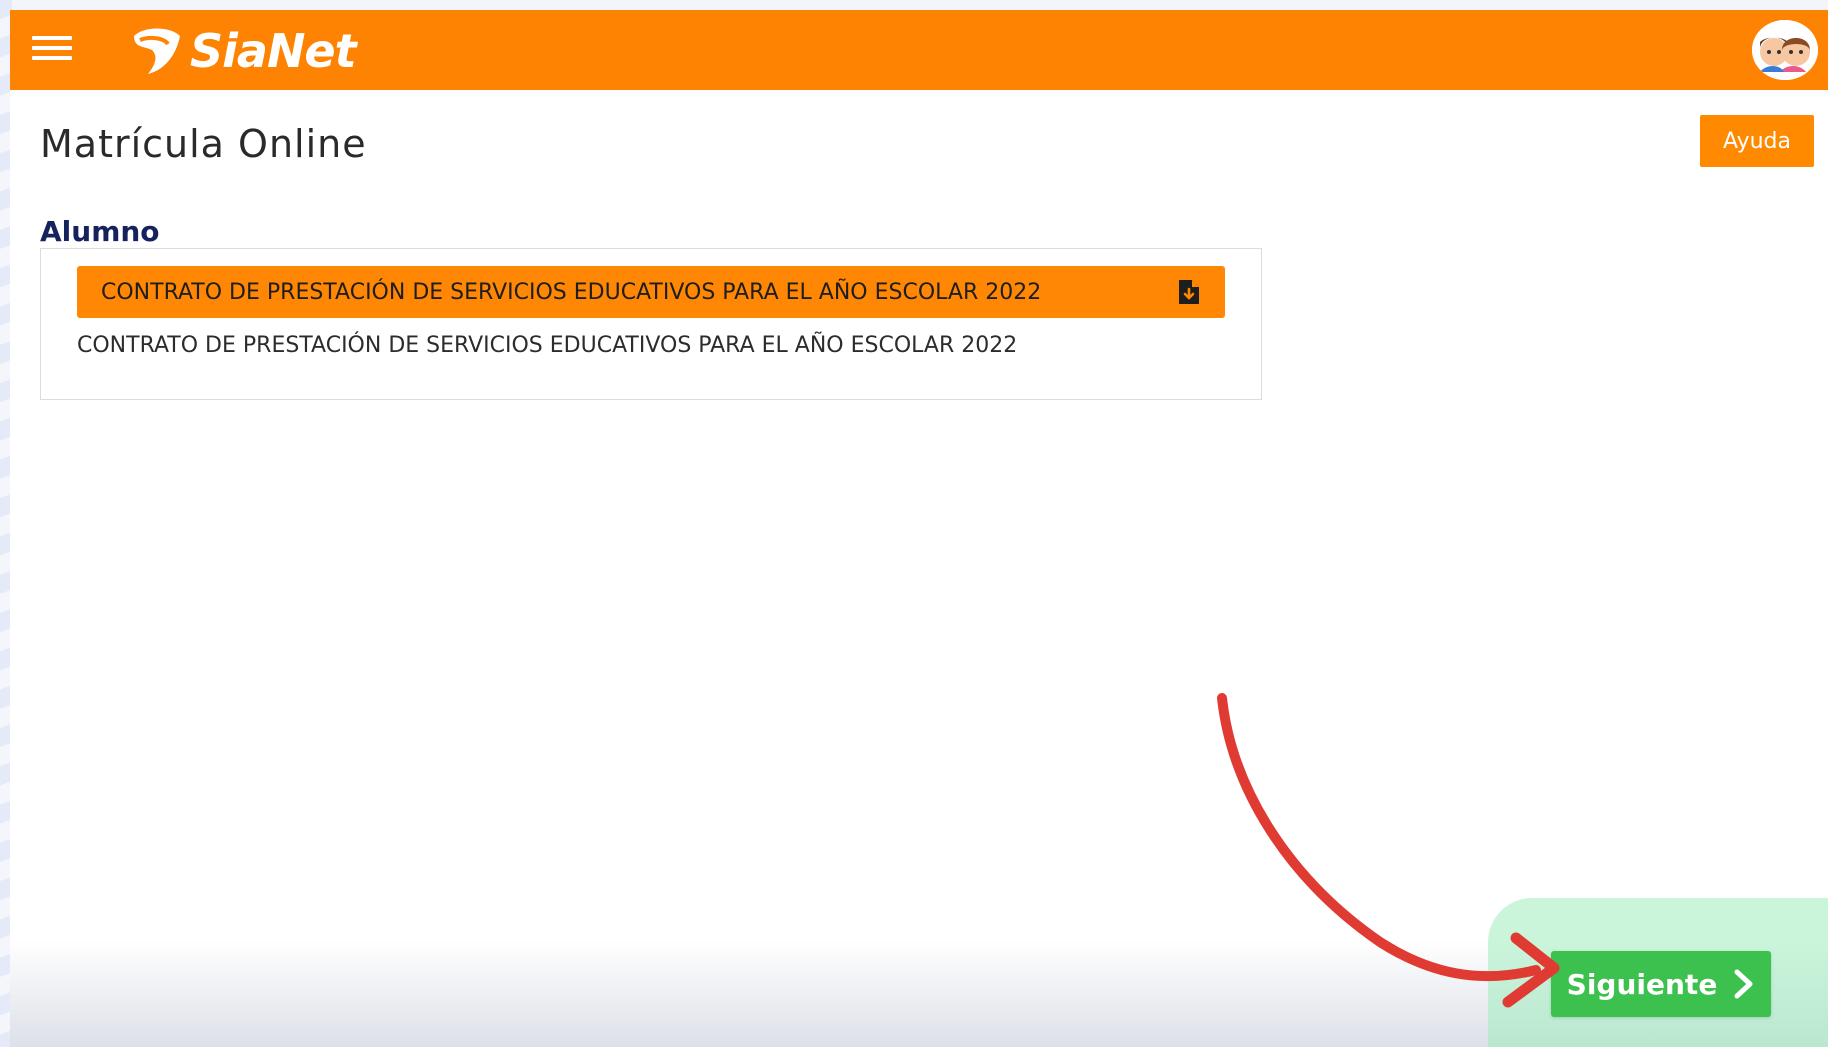 The width and height of the screenshot is (1828, 1047). I want to click on next-button: Siguiente, so click(1661, 984).